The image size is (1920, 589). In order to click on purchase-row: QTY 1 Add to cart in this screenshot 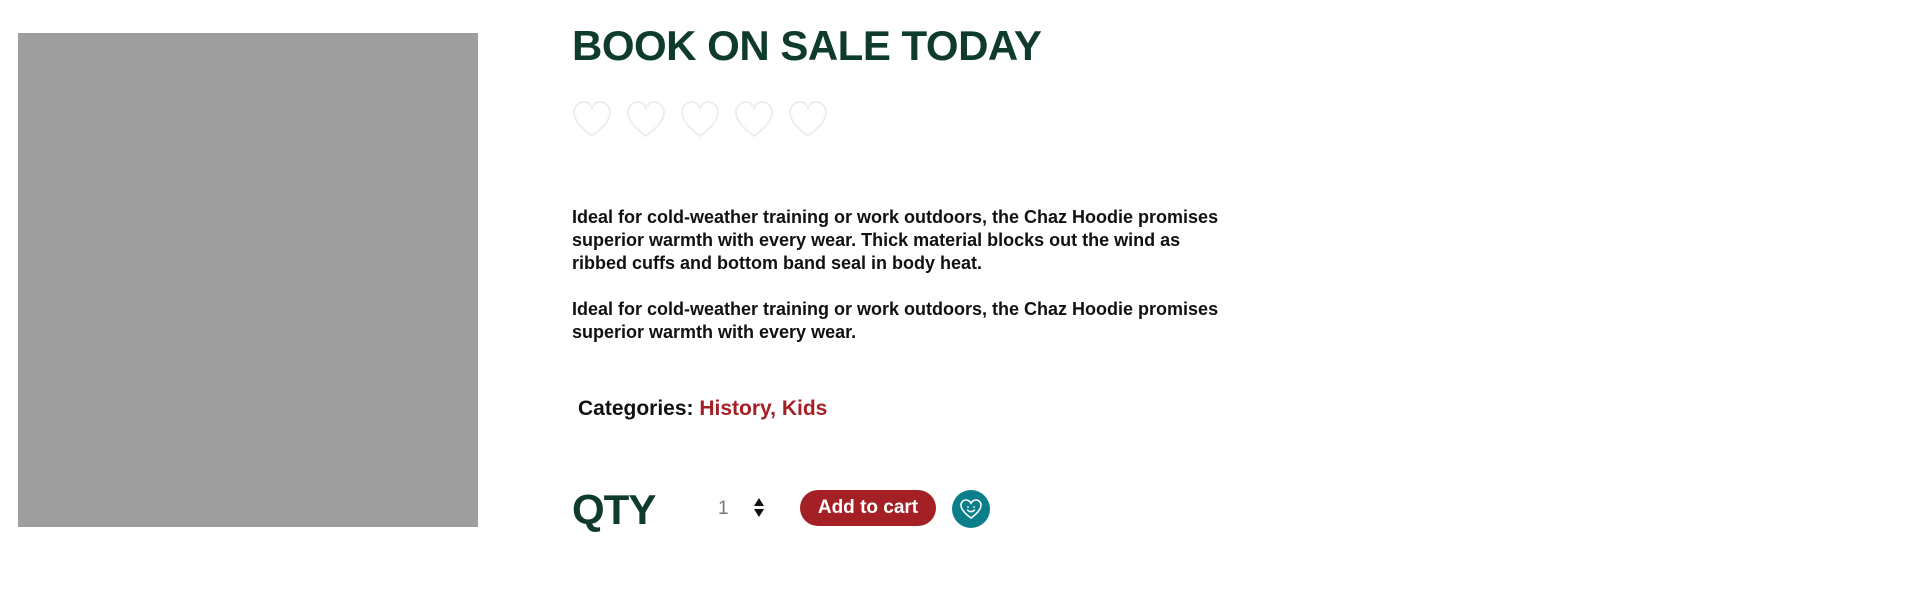, I will do `click(922, 509)`.